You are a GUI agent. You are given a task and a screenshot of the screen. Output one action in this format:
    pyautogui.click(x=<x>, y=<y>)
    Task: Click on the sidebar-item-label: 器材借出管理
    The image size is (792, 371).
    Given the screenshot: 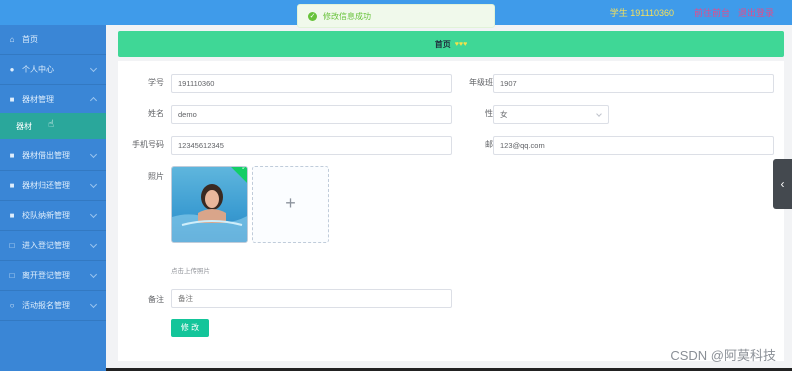 What is the action you would take?
    pyautogui.click(x=46, y=155)
    